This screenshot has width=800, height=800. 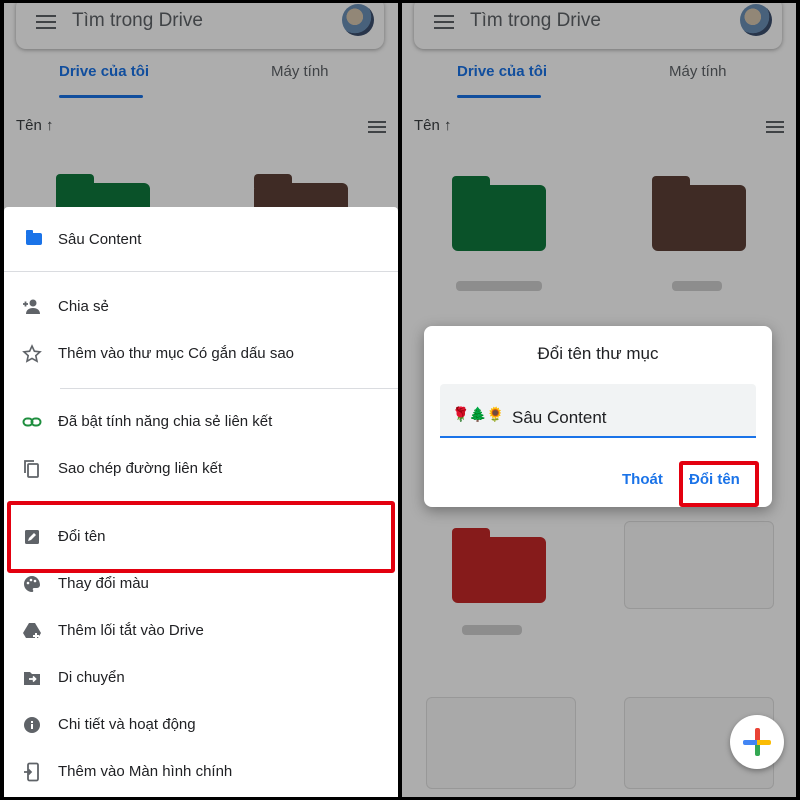 I want to click on new-button, so click(x=757, y=742).